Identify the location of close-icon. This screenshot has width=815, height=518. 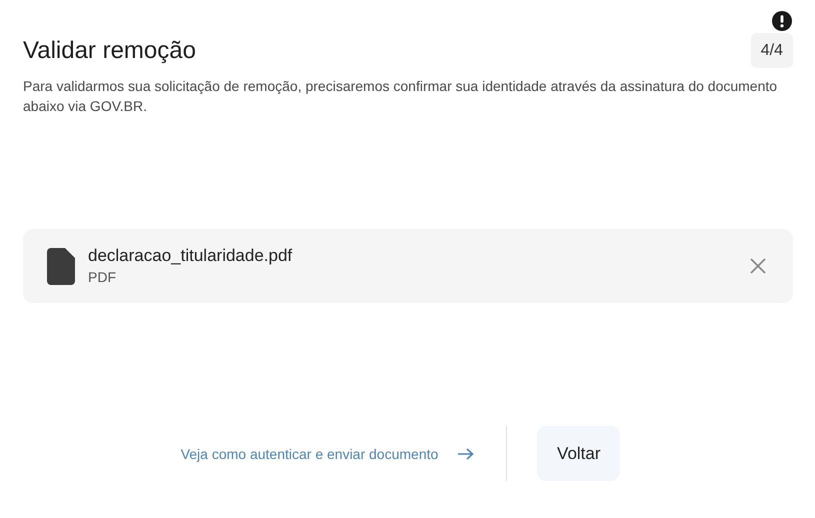
(758, 266).